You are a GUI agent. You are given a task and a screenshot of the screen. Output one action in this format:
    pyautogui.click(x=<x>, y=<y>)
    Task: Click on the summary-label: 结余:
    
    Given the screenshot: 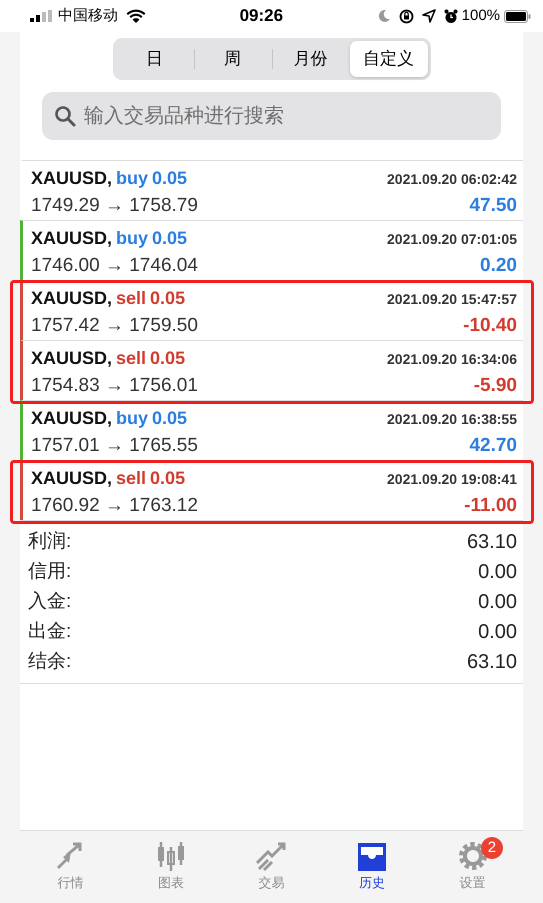 What is the action you would take?
    pyautogui.click(x=50, y=662)
    